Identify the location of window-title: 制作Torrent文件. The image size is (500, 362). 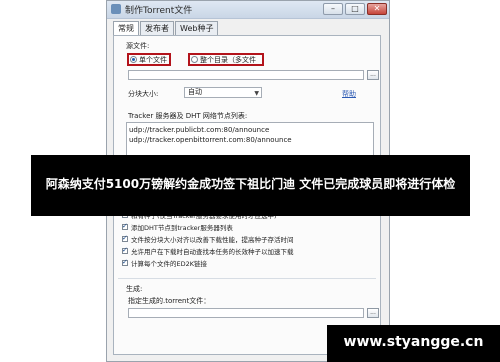
(159, 11).